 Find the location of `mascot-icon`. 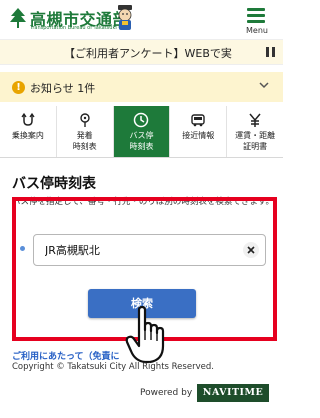

mascot-icon is located at coordinates (125, 17).